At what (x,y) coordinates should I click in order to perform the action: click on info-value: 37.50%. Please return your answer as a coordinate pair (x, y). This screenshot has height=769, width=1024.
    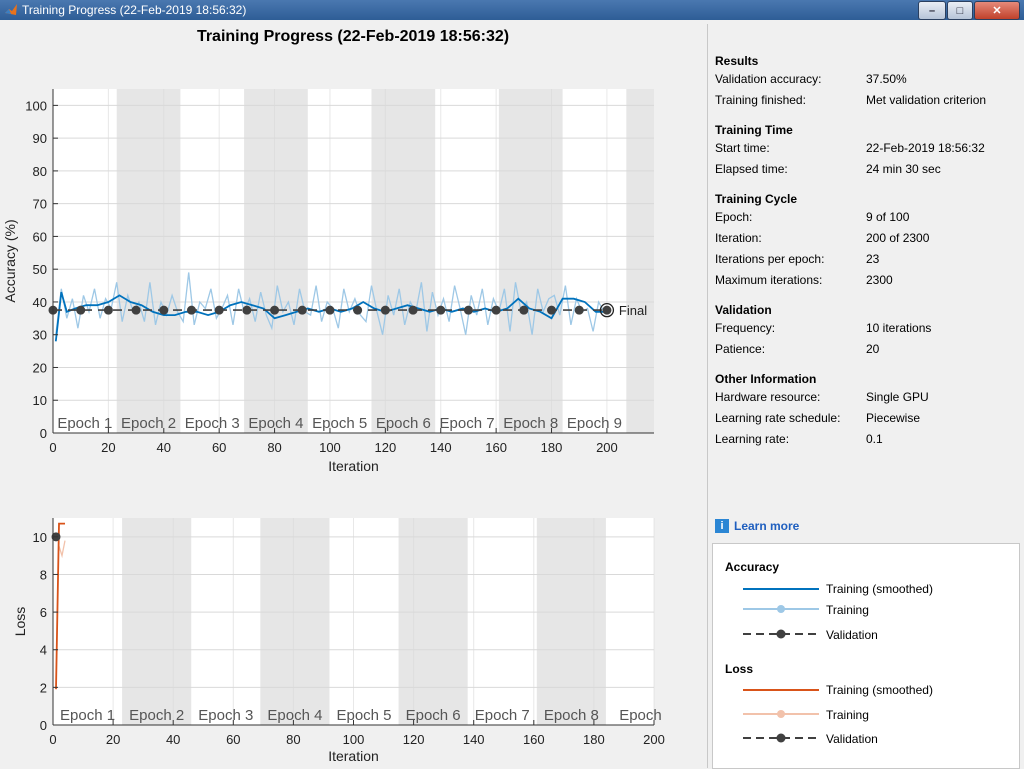
    Looking at the image, I should click on (886, 79).